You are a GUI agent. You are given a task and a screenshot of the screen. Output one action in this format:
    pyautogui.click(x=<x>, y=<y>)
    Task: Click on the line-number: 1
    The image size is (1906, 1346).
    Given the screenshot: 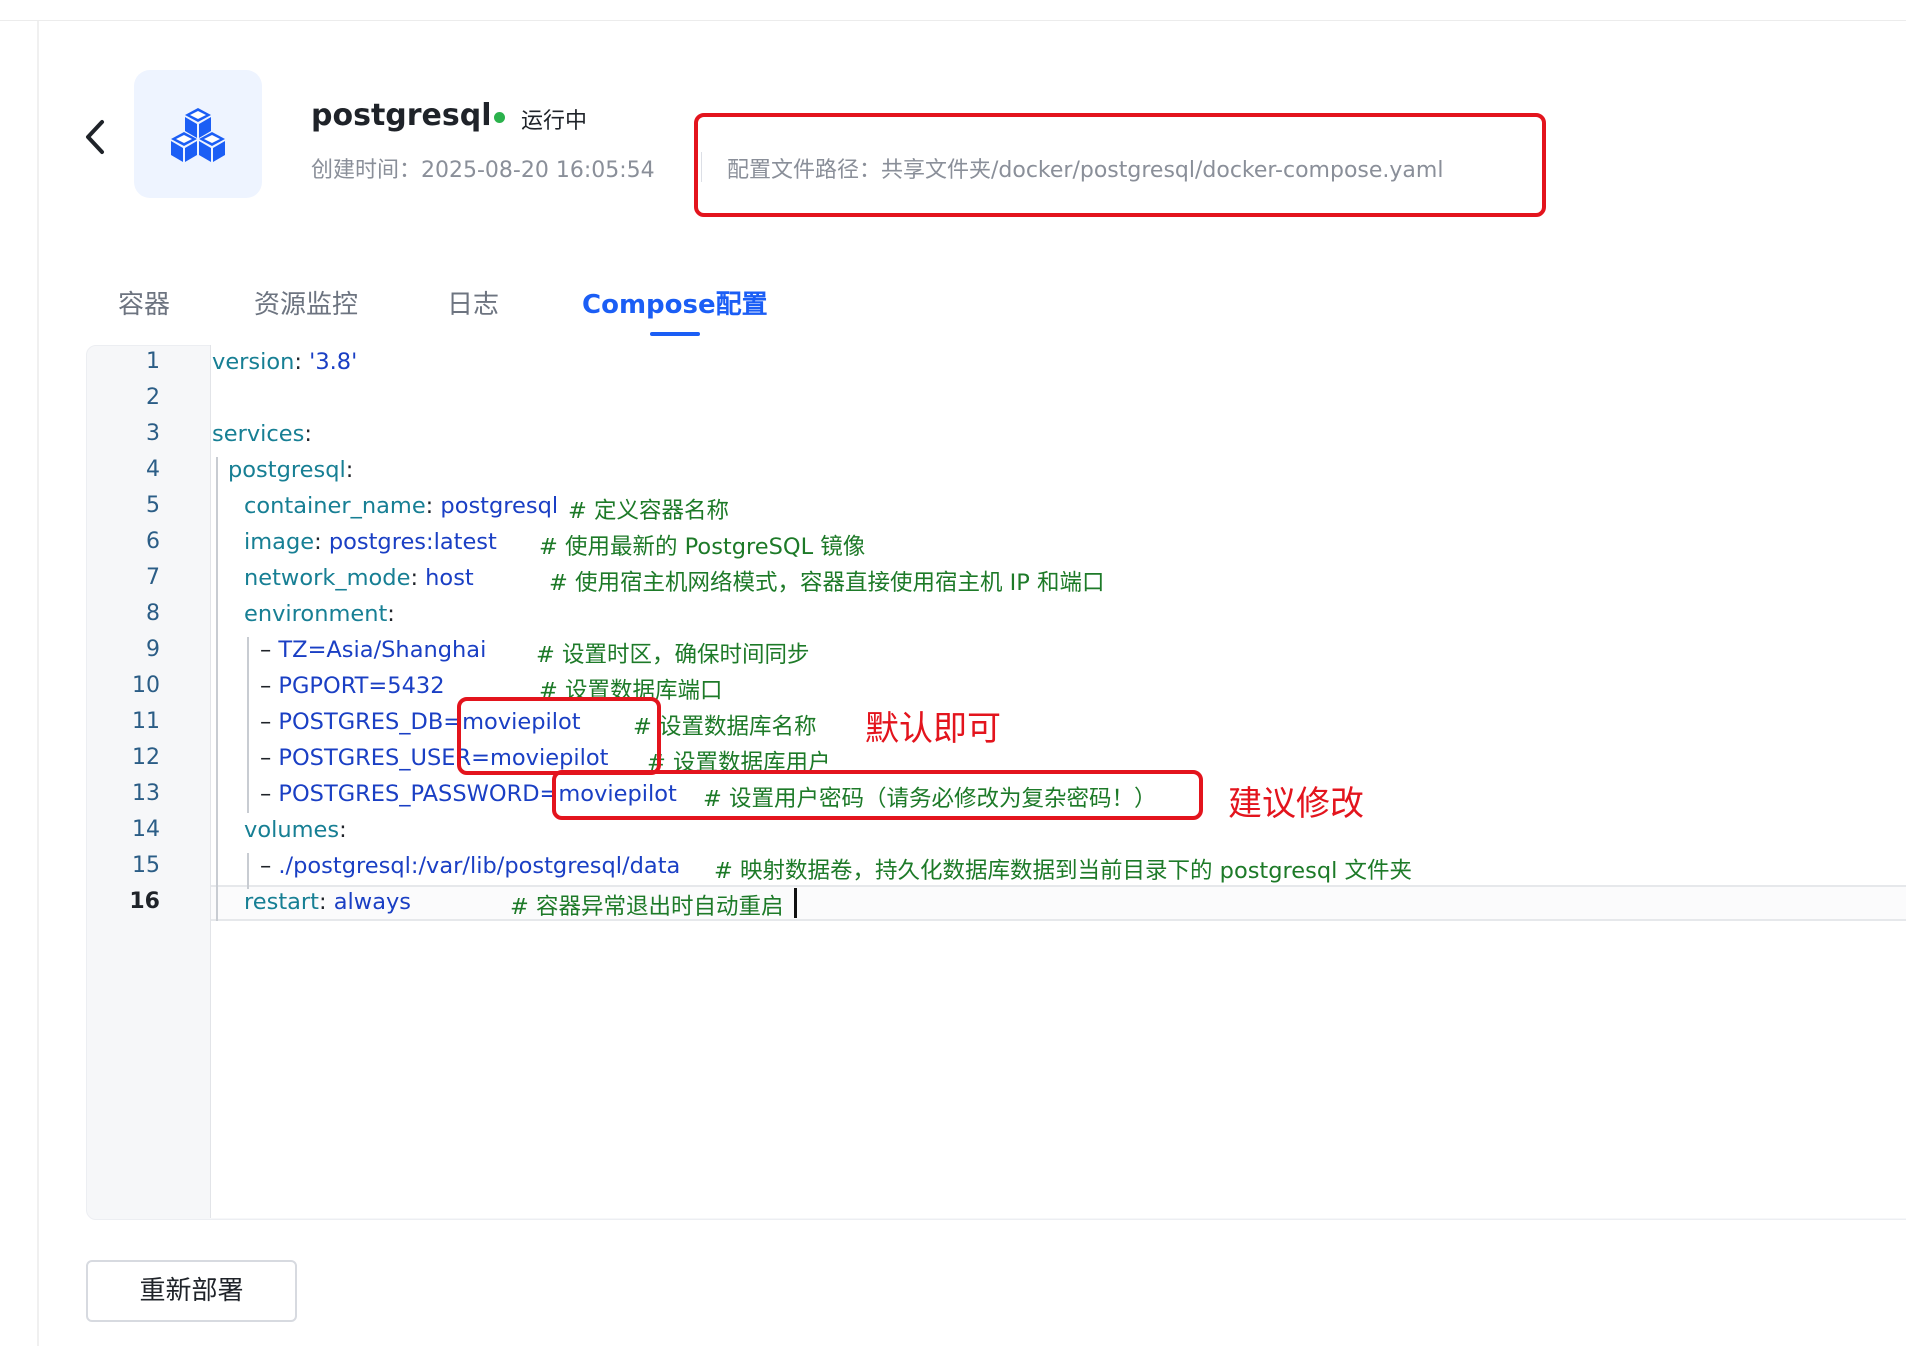 What is the action you would take?
    pyautogui.click(x=153, y=361)
    